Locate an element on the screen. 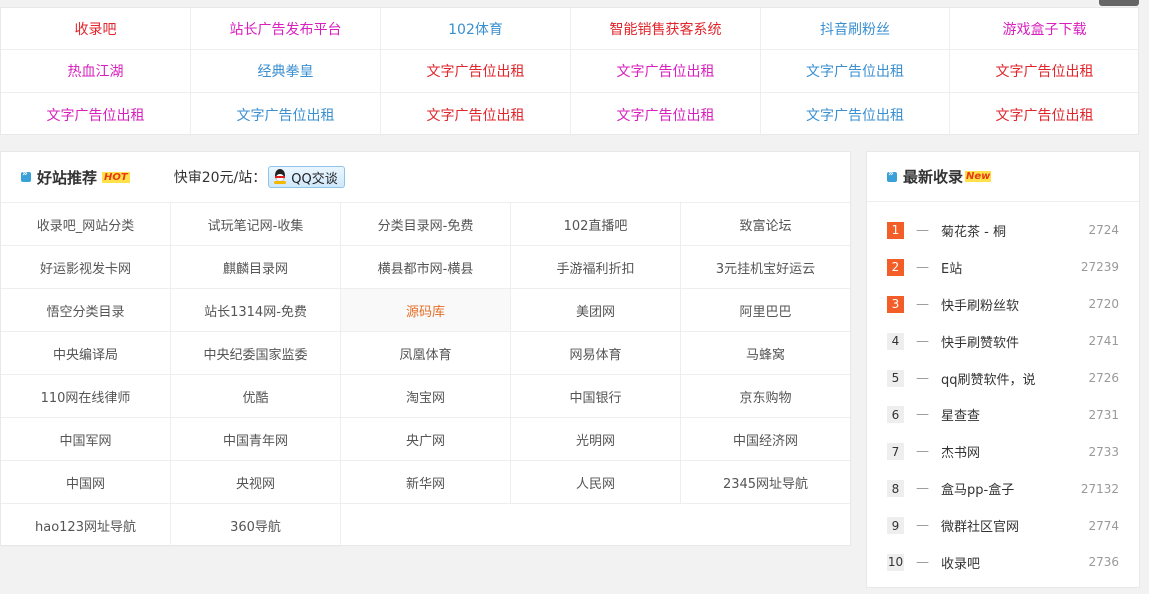 The height and width of the screenshot is (594, 1149). site-link: 中央编译局 is located at coordinates (86, 353).